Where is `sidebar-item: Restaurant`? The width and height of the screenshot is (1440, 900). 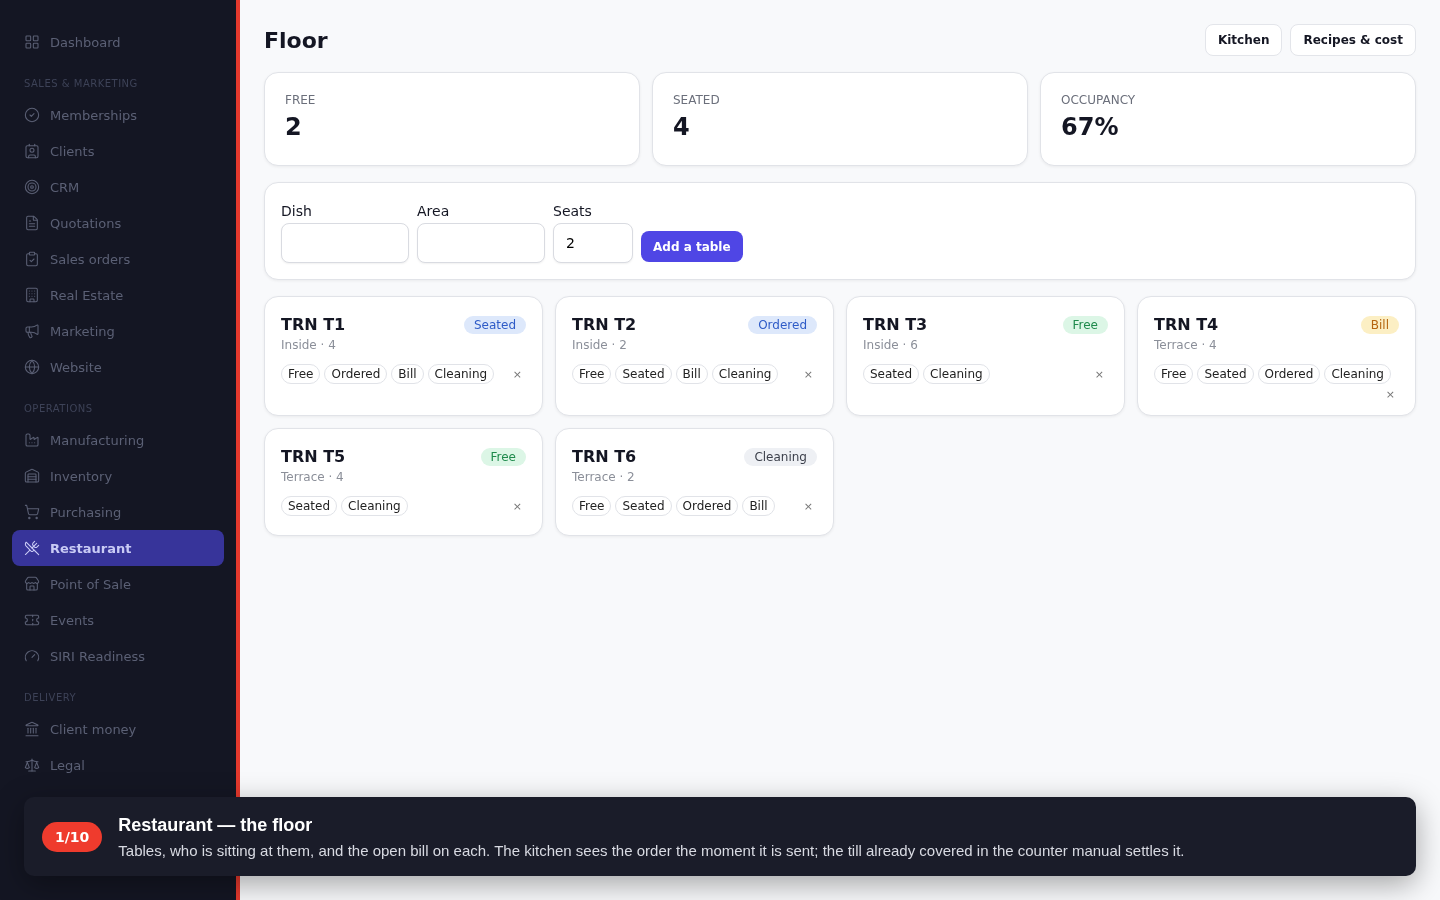 sidebar-item: Restaurant is located at coordinates (118, 548).